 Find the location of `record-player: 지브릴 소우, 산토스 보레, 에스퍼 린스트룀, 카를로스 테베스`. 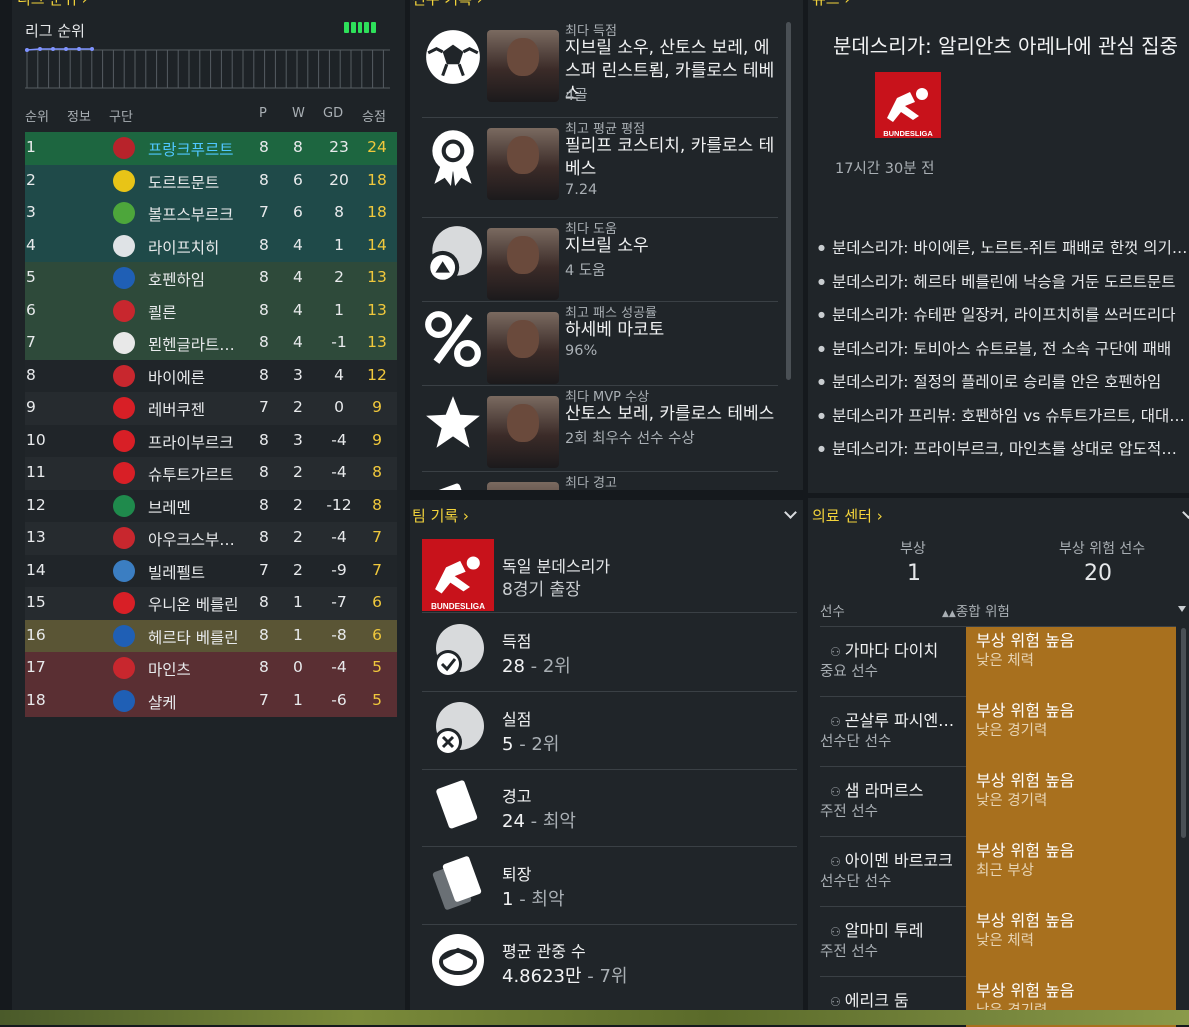

record-player: 지브릴 소우, 산토스 보레, 에스퍼 린스트룀, 카를로스 테베스 is located at coordinates (671, 71).